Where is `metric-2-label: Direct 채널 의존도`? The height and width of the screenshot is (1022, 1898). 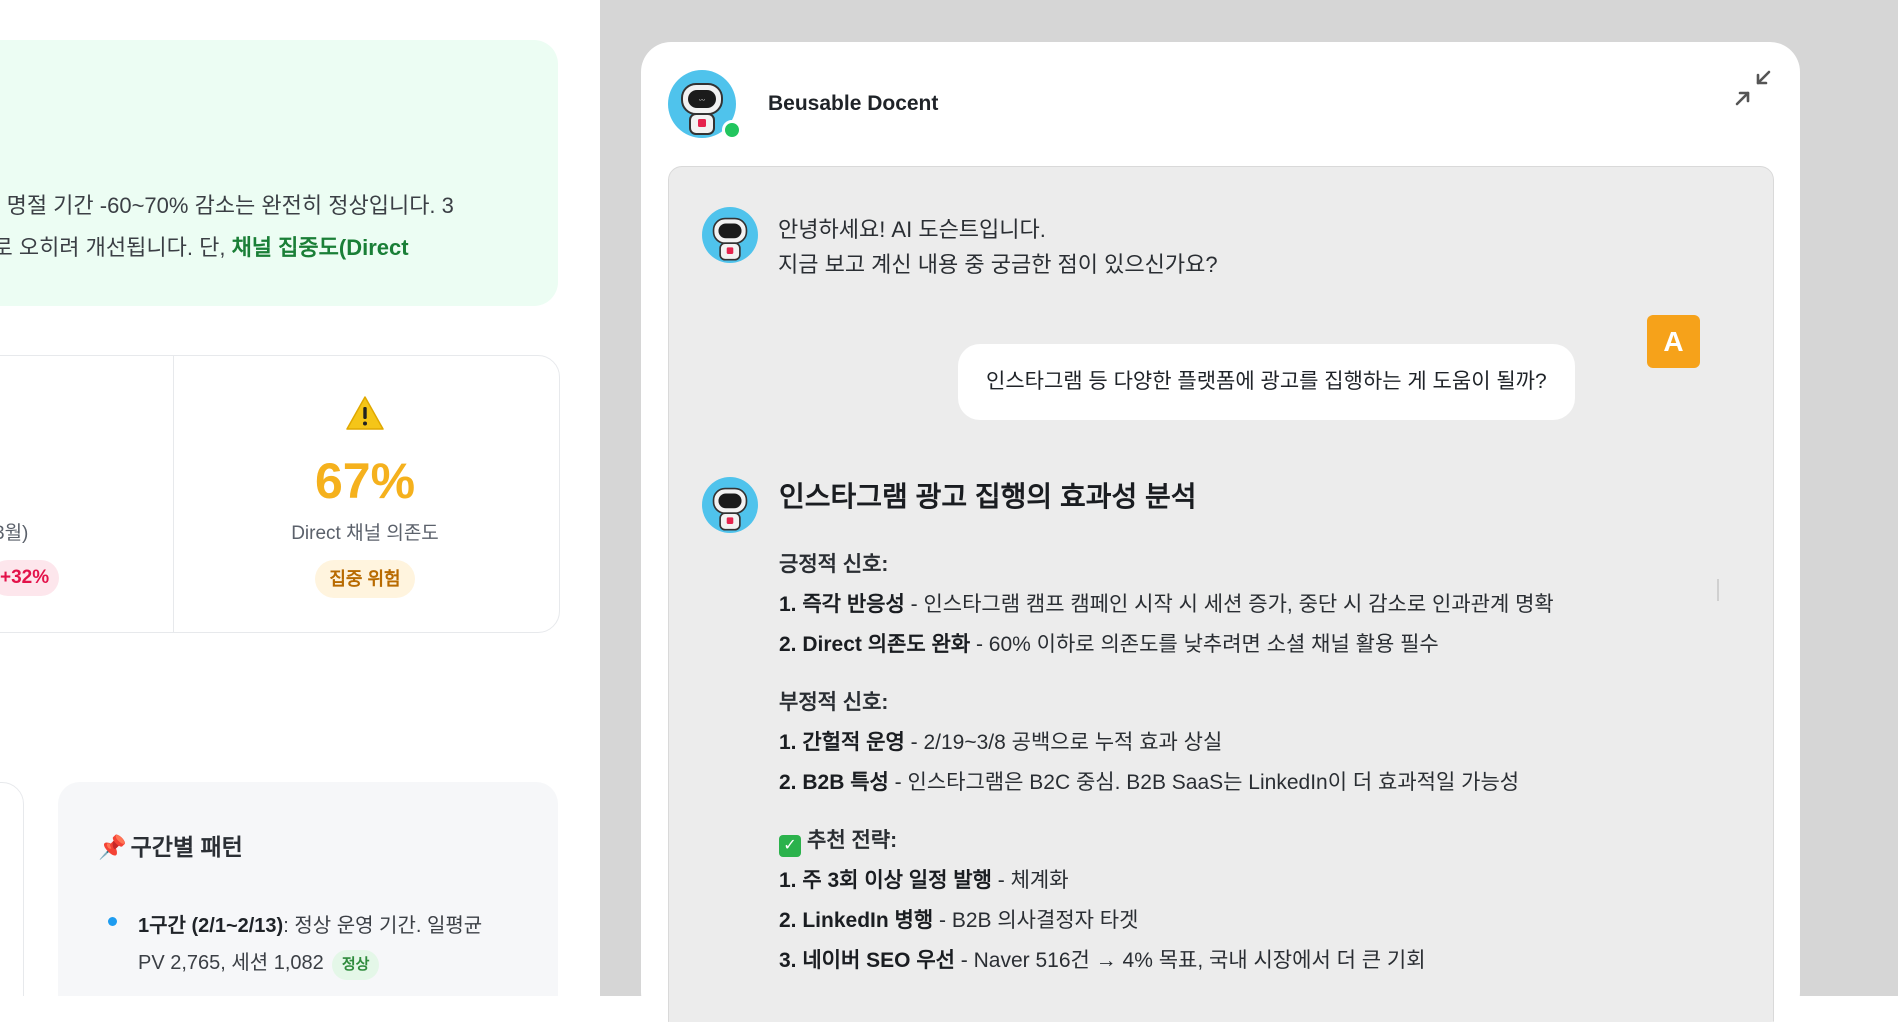 metric-2-label: Direct 채널 의존도 is located at coordinates (365, 533).